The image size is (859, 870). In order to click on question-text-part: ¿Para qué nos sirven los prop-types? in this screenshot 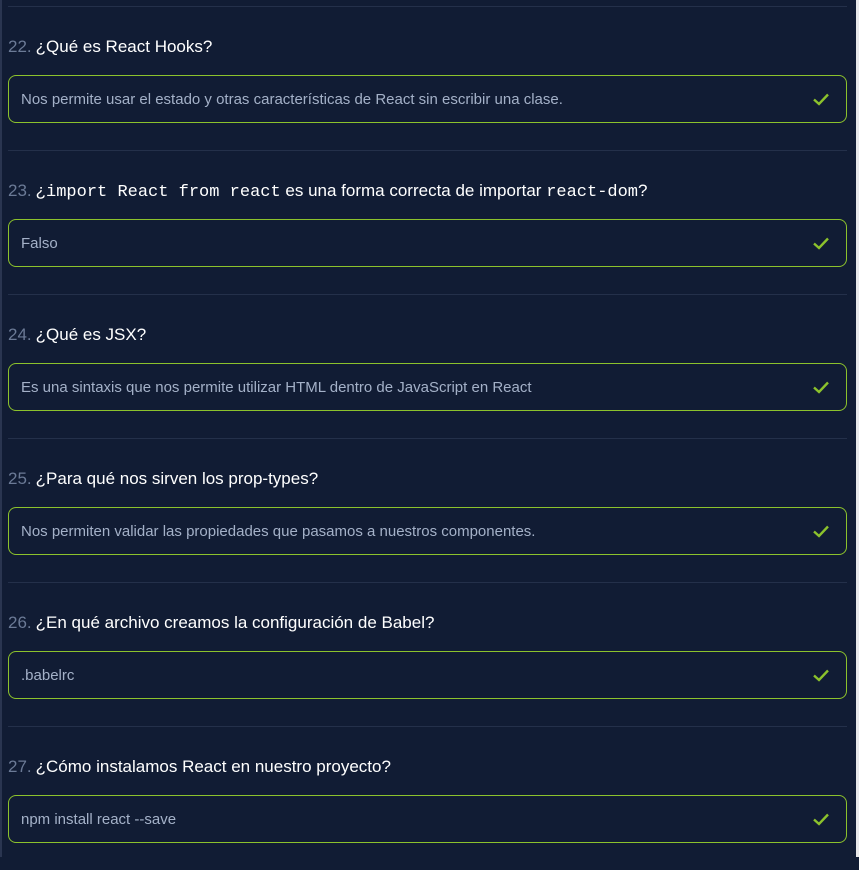, I will do `click(177, 478)`.